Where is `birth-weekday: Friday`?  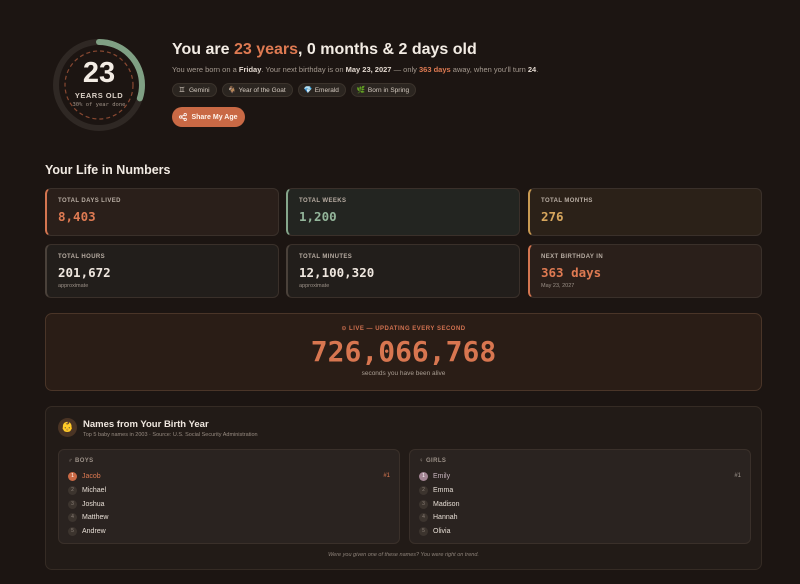 birth-weekday: Friday is located at coordinates (250, 69).